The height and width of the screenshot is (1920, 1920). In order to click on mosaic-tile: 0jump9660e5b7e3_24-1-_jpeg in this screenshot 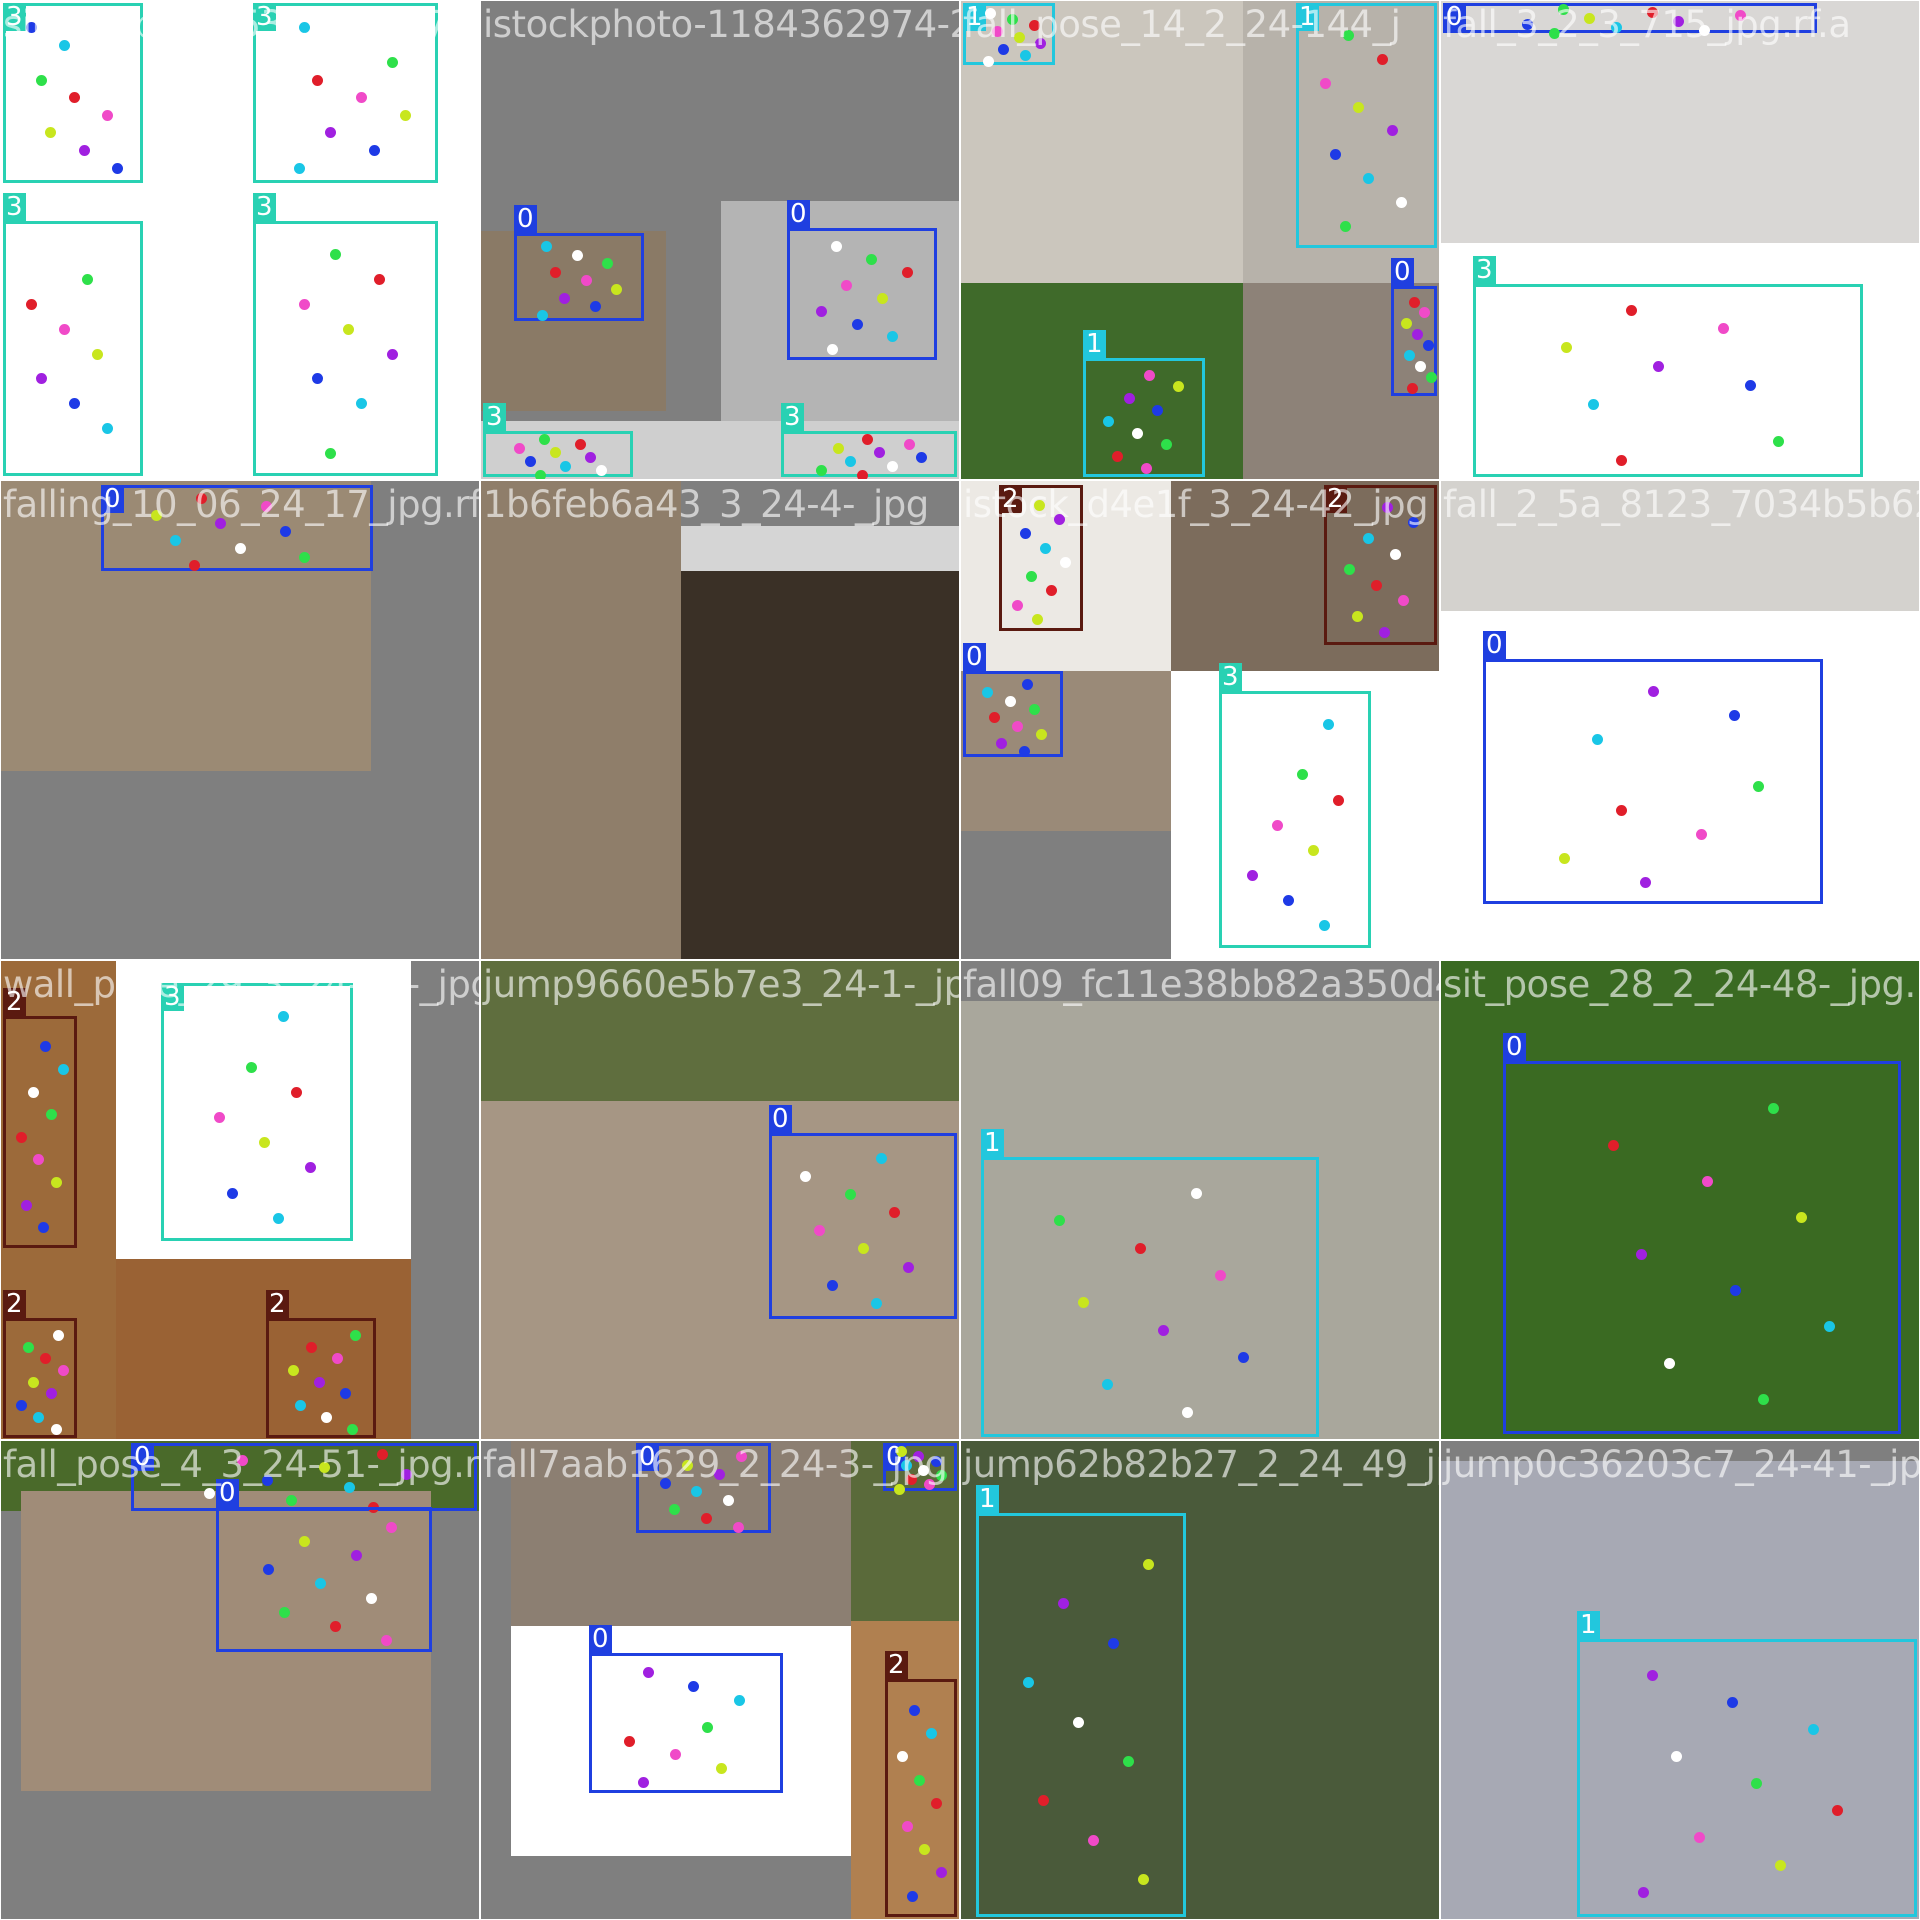, I will do `click(720, 1200)`.